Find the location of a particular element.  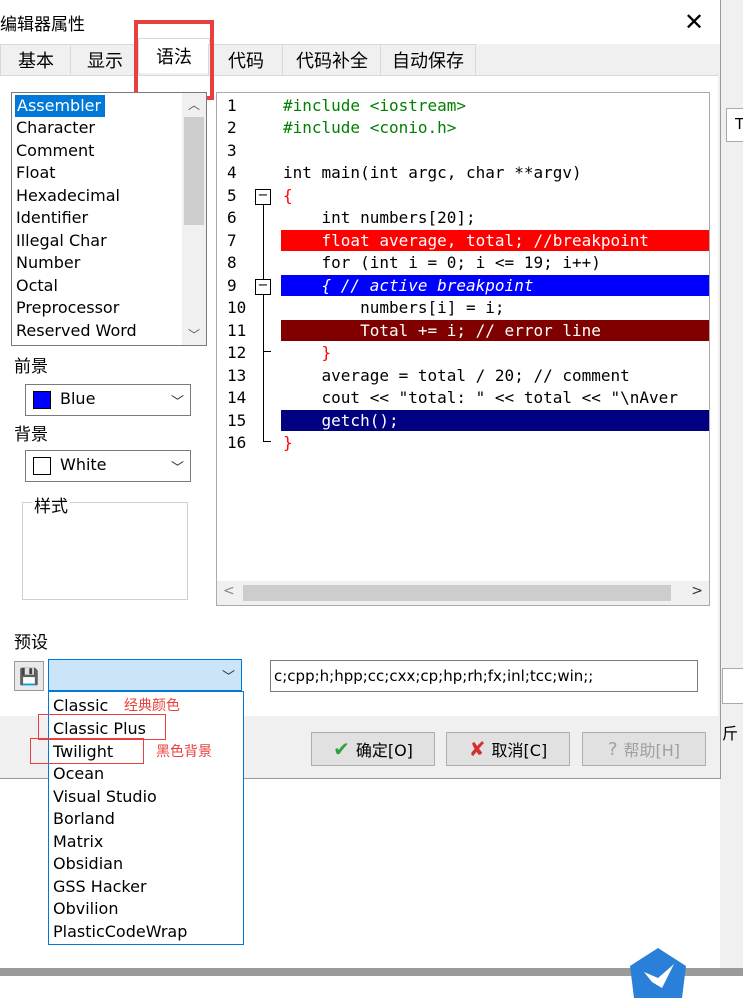

scroll-up-icon: ︿ is located at coordinates (194, 104).